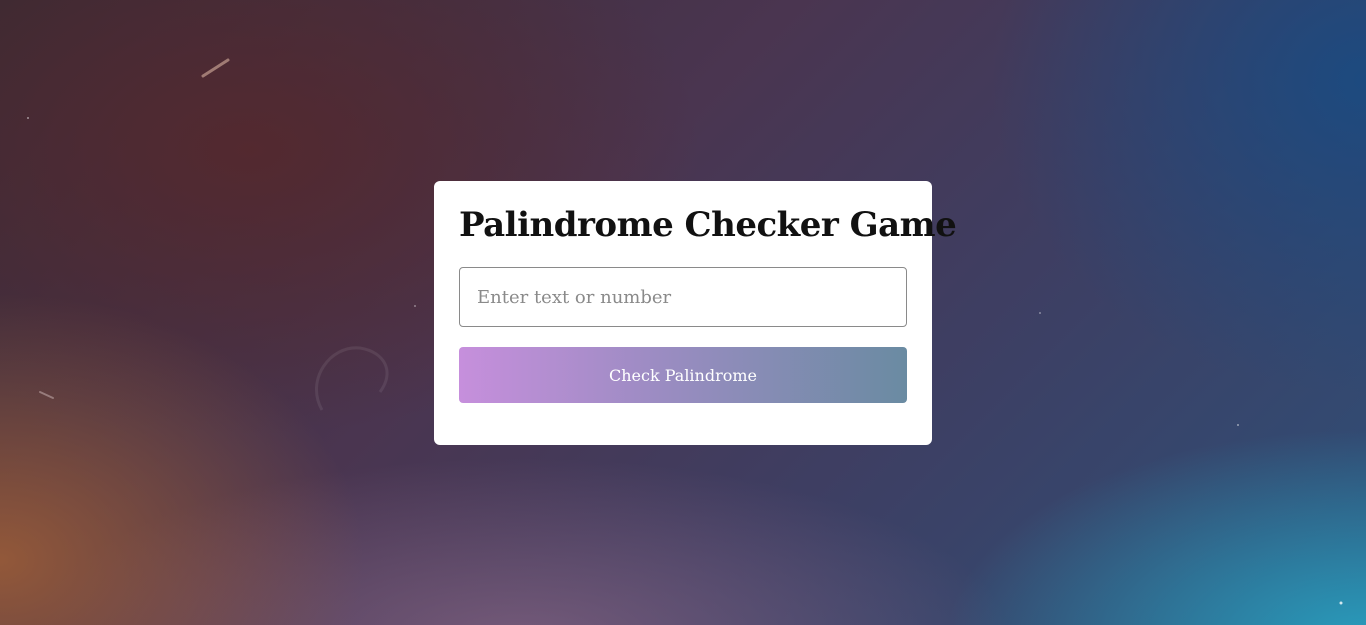  Describe the element at coordinates (683, 375) in the screenshot. I see `check-palindrome-button: Check Palindrome` at that location.